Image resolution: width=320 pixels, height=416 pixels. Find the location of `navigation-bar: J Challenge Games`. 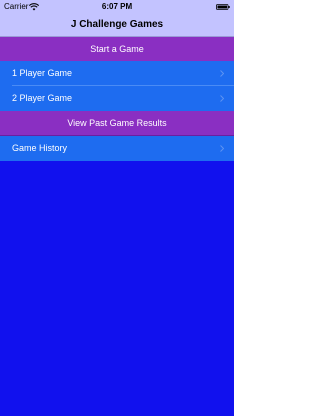

navigation-bar: J Challenge Games is located at coordinates (117, 25).